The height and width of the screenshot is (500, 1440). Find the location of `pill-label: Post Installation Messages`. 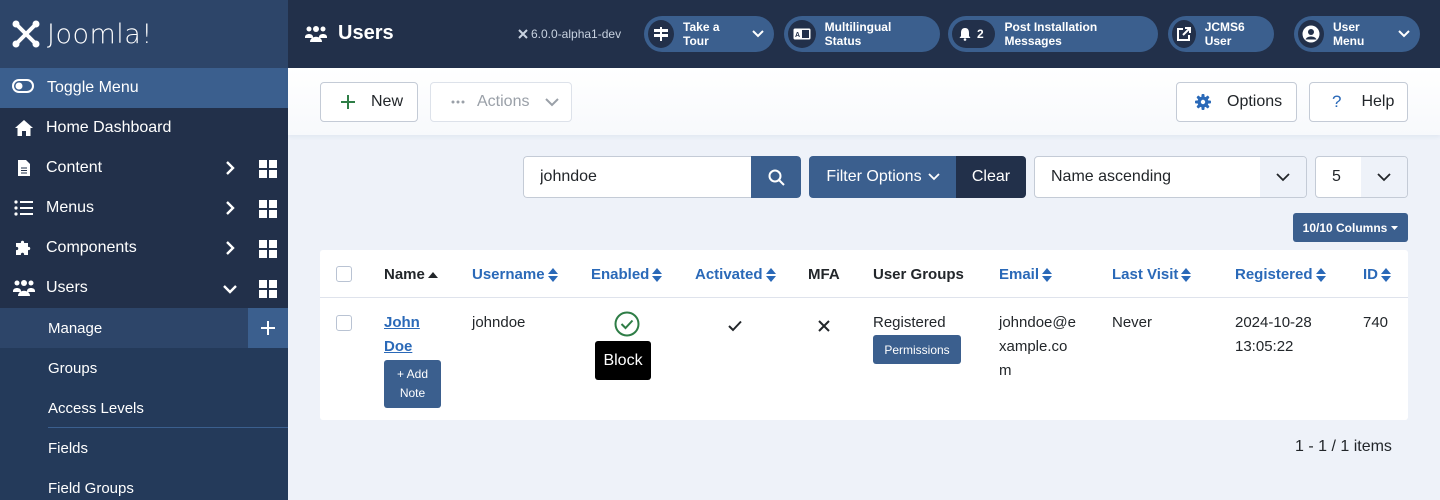

pill-label: Post Installation Messages is located at coordinates (1051, 34).